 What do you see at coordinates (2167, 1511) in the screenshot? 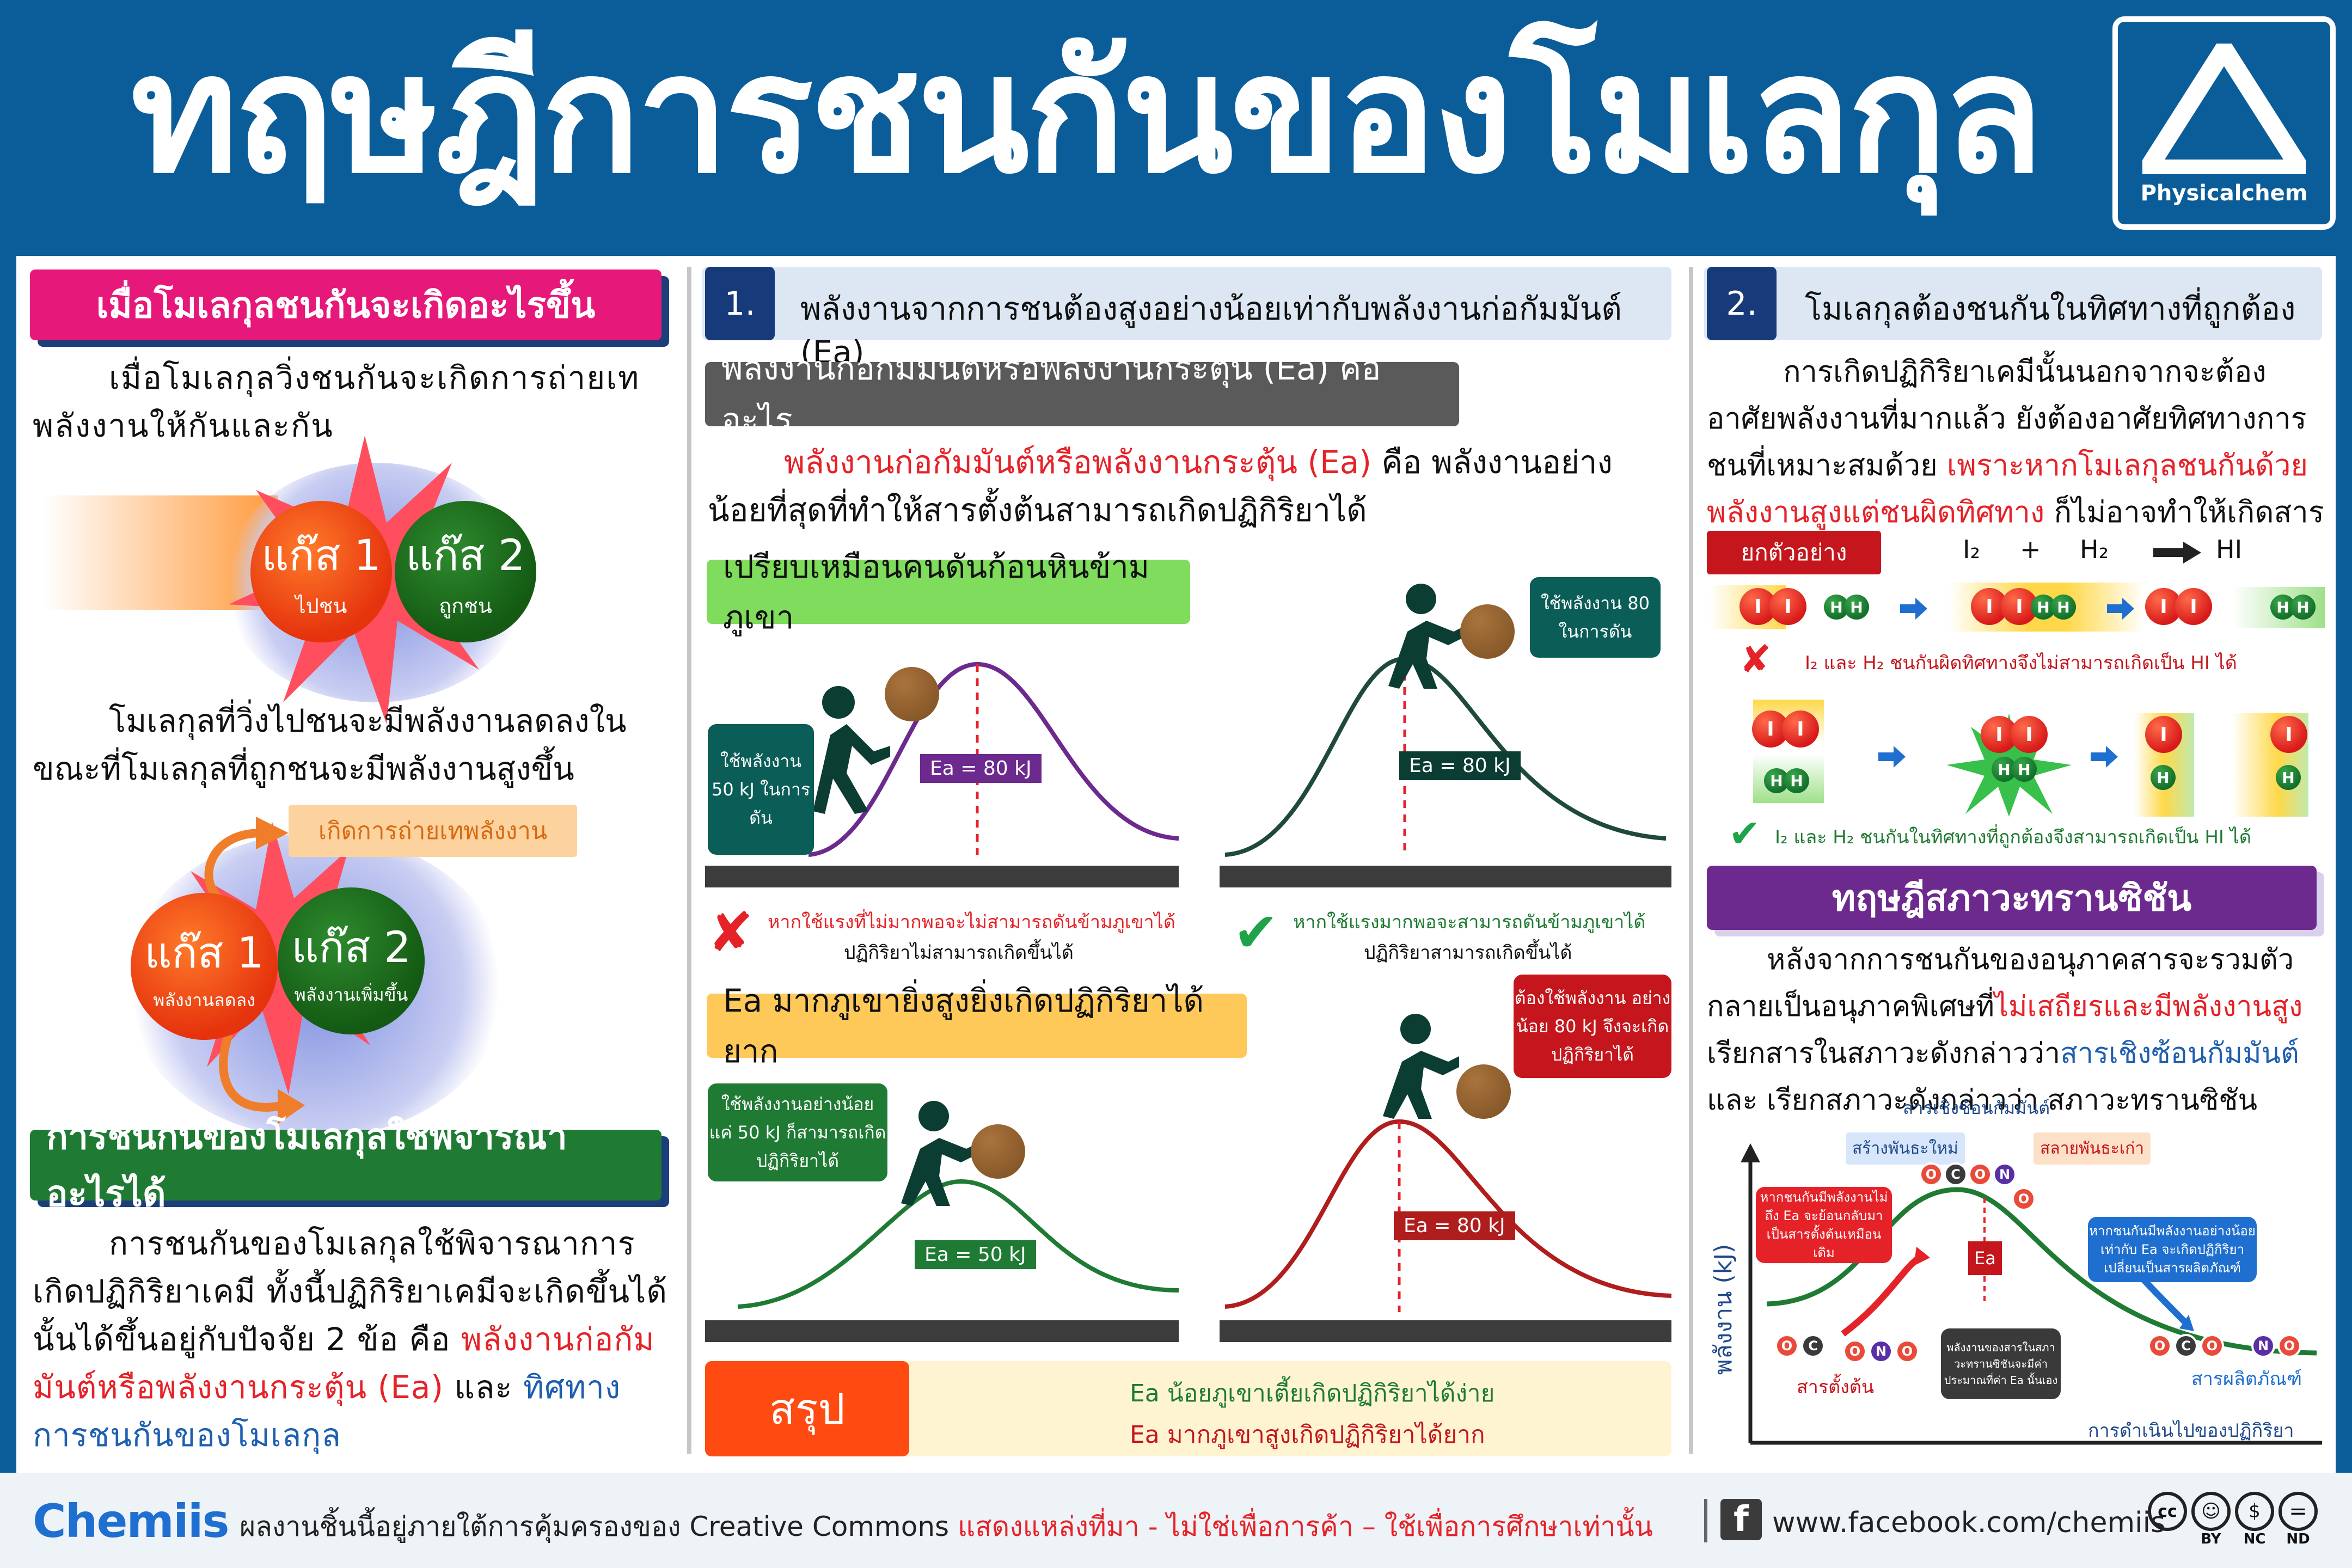
I see `cc-icon: cc` at bounding box center [2167, 1511].